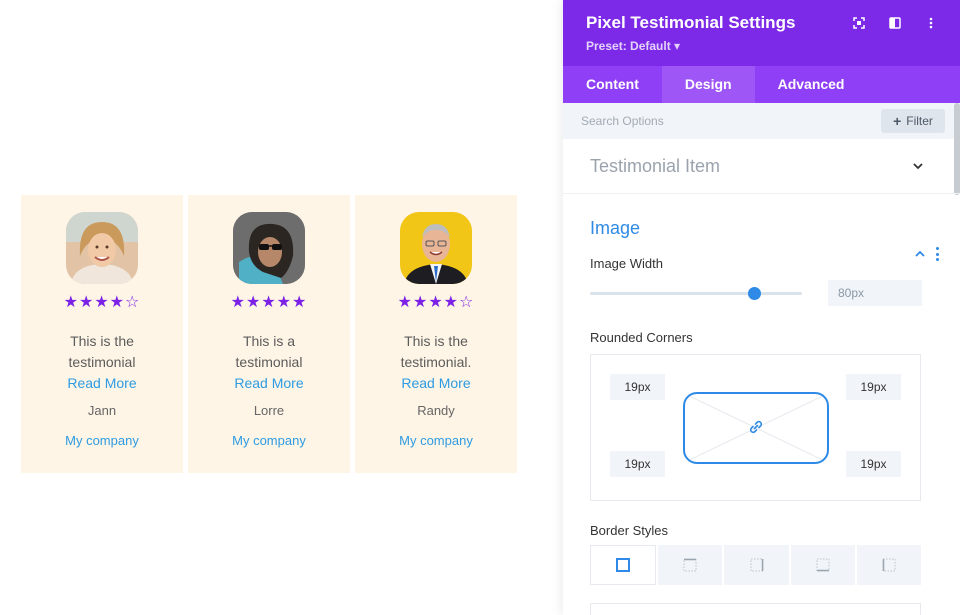 The height and width of the screenshot is (615, 960). I want to click on section-title: Testimonial Item, so click(655, 165).